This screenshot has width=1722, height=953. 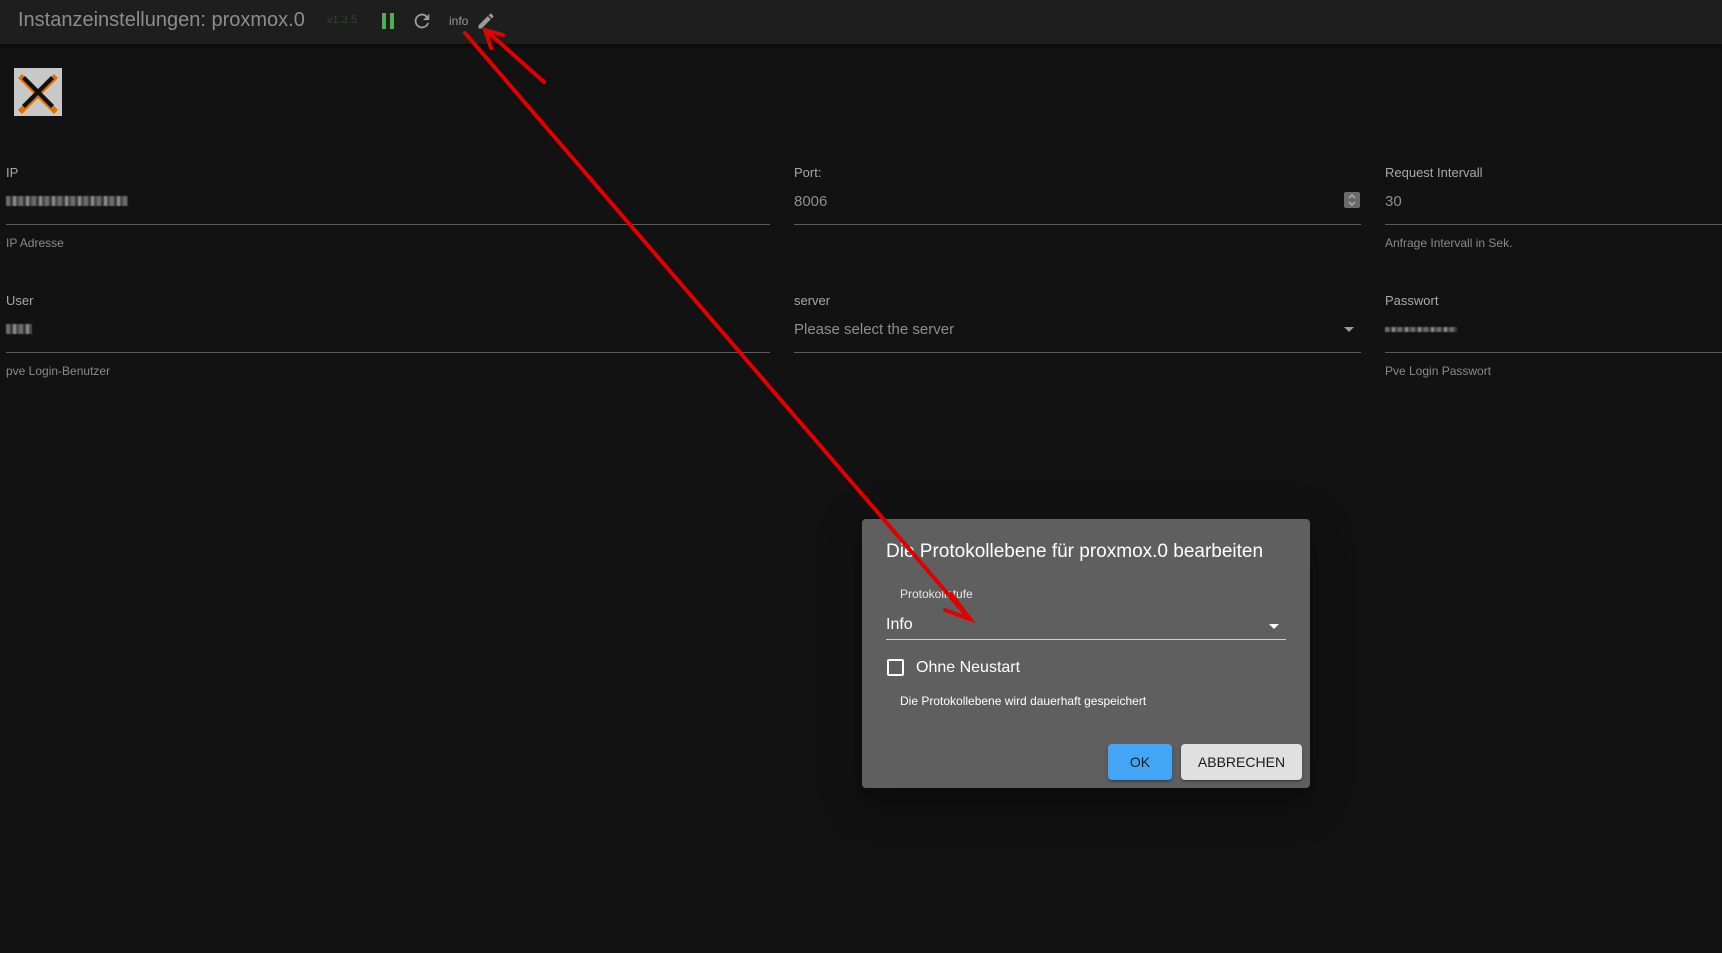 I want to click on log-level-label: info, so click(x=458, y=21).